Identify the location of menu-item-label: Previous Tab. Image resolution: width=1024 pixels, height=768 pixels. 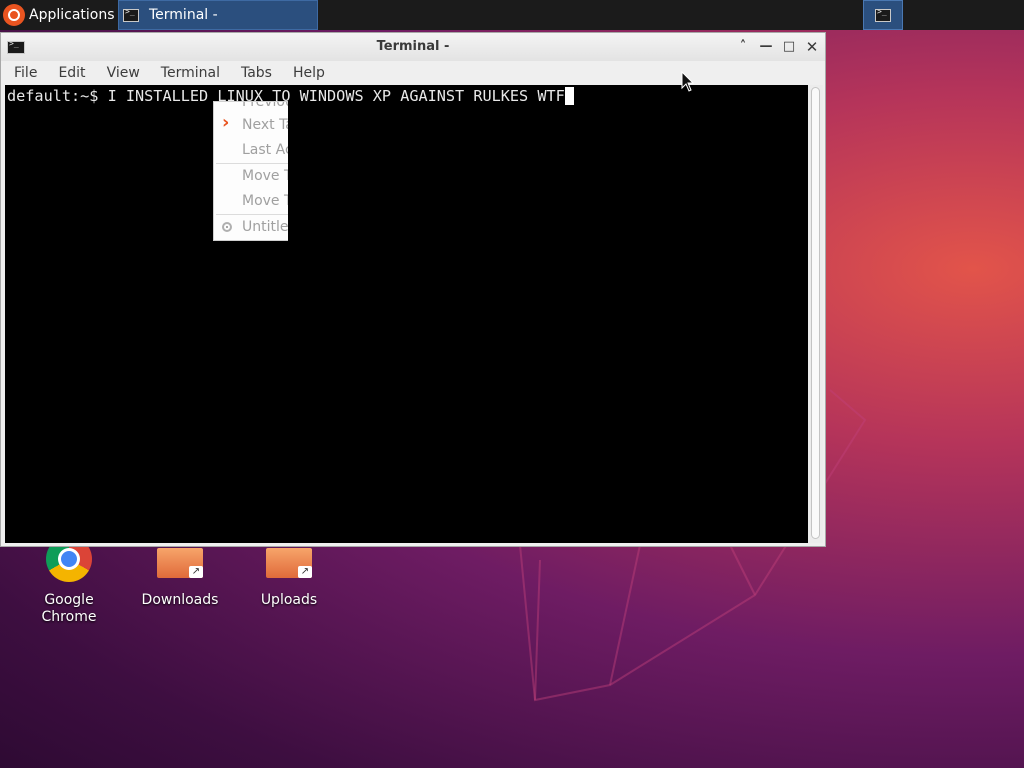
(265, 105).